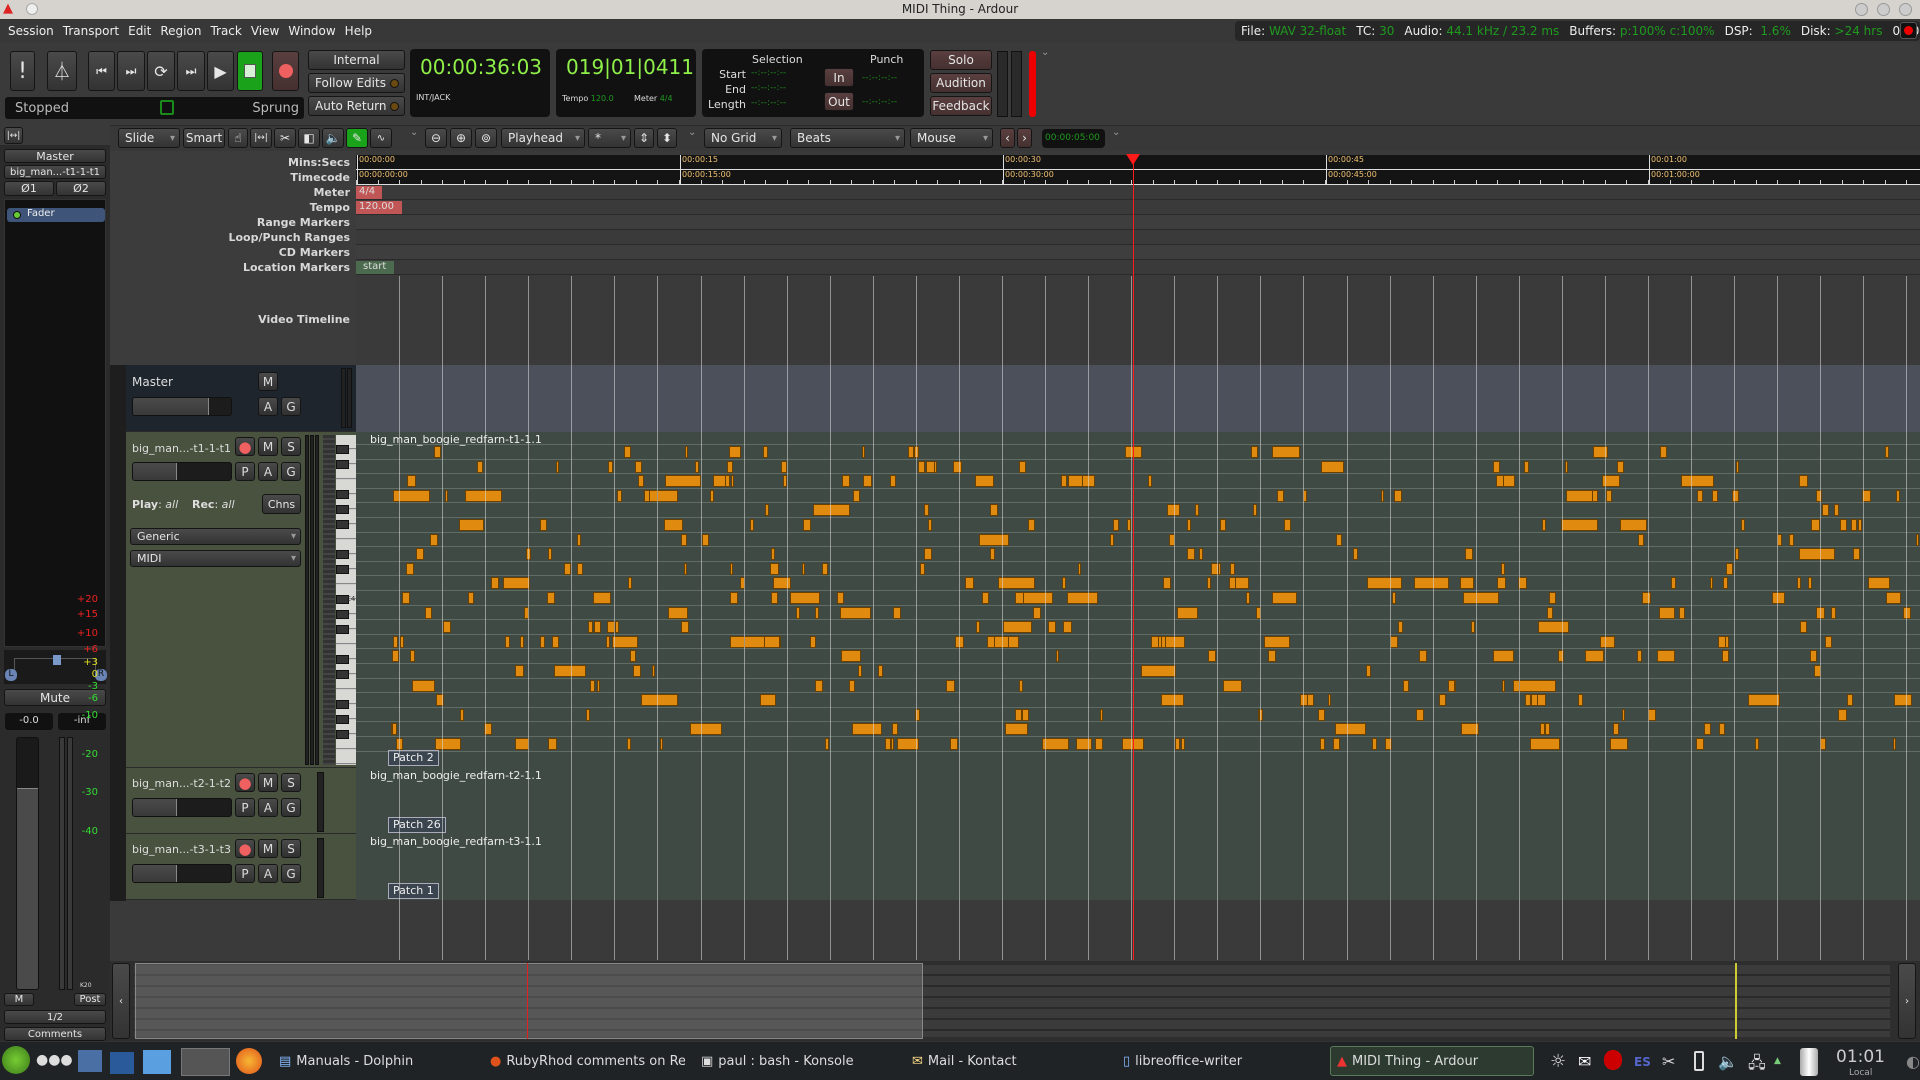 The height and width of the screenshot is (1080, 1920). Describe the element at coordinates (839, 77) in the screenshot. I see `punch-in-button: In` at that location.